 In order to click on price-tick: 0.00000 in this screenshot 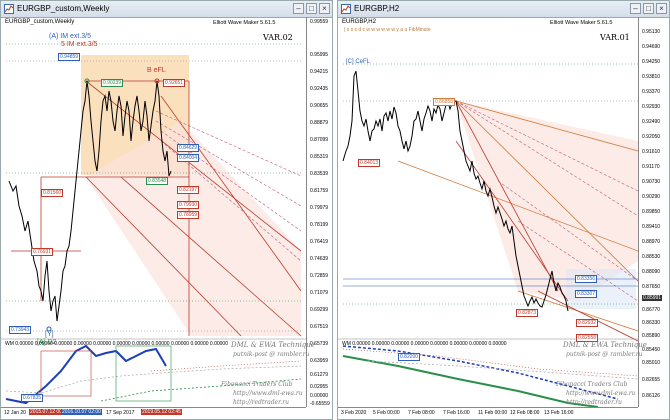, I will do `click(319, 396)`.